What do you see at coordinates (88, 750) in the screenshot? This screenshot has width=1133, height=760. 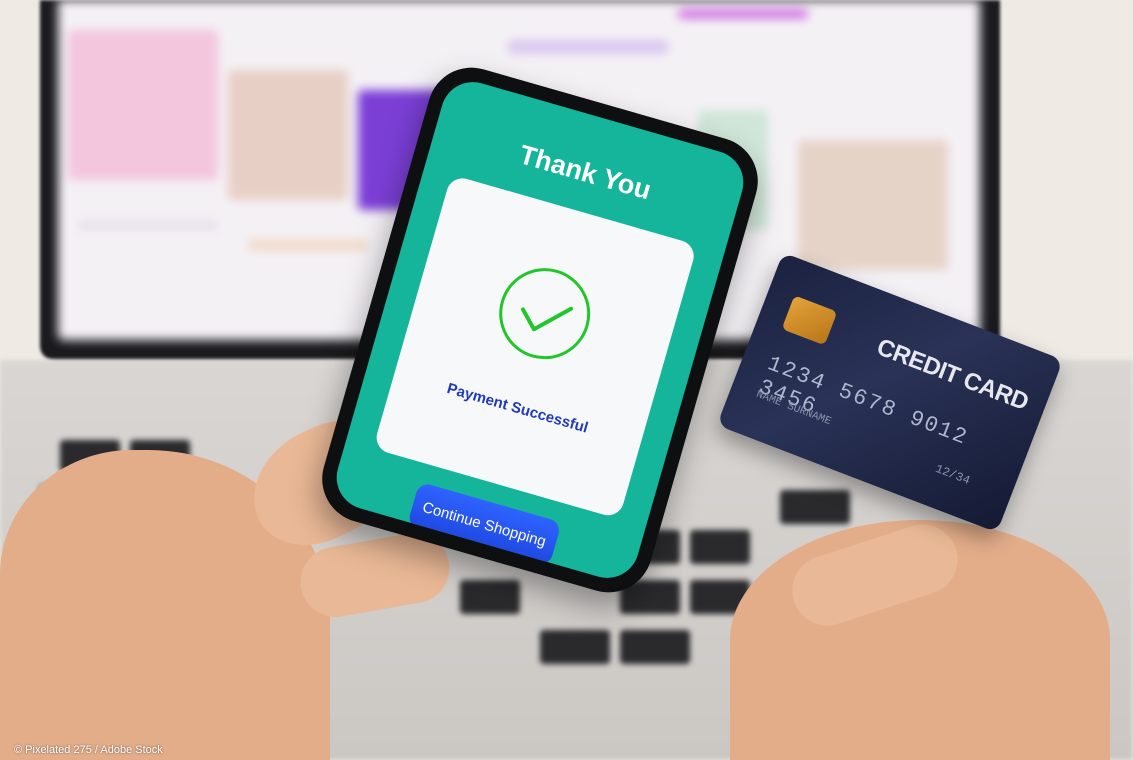 I see `stock-watermark: © Pixelated 275 / Adobe Stock` at bounding box center [88, 750].